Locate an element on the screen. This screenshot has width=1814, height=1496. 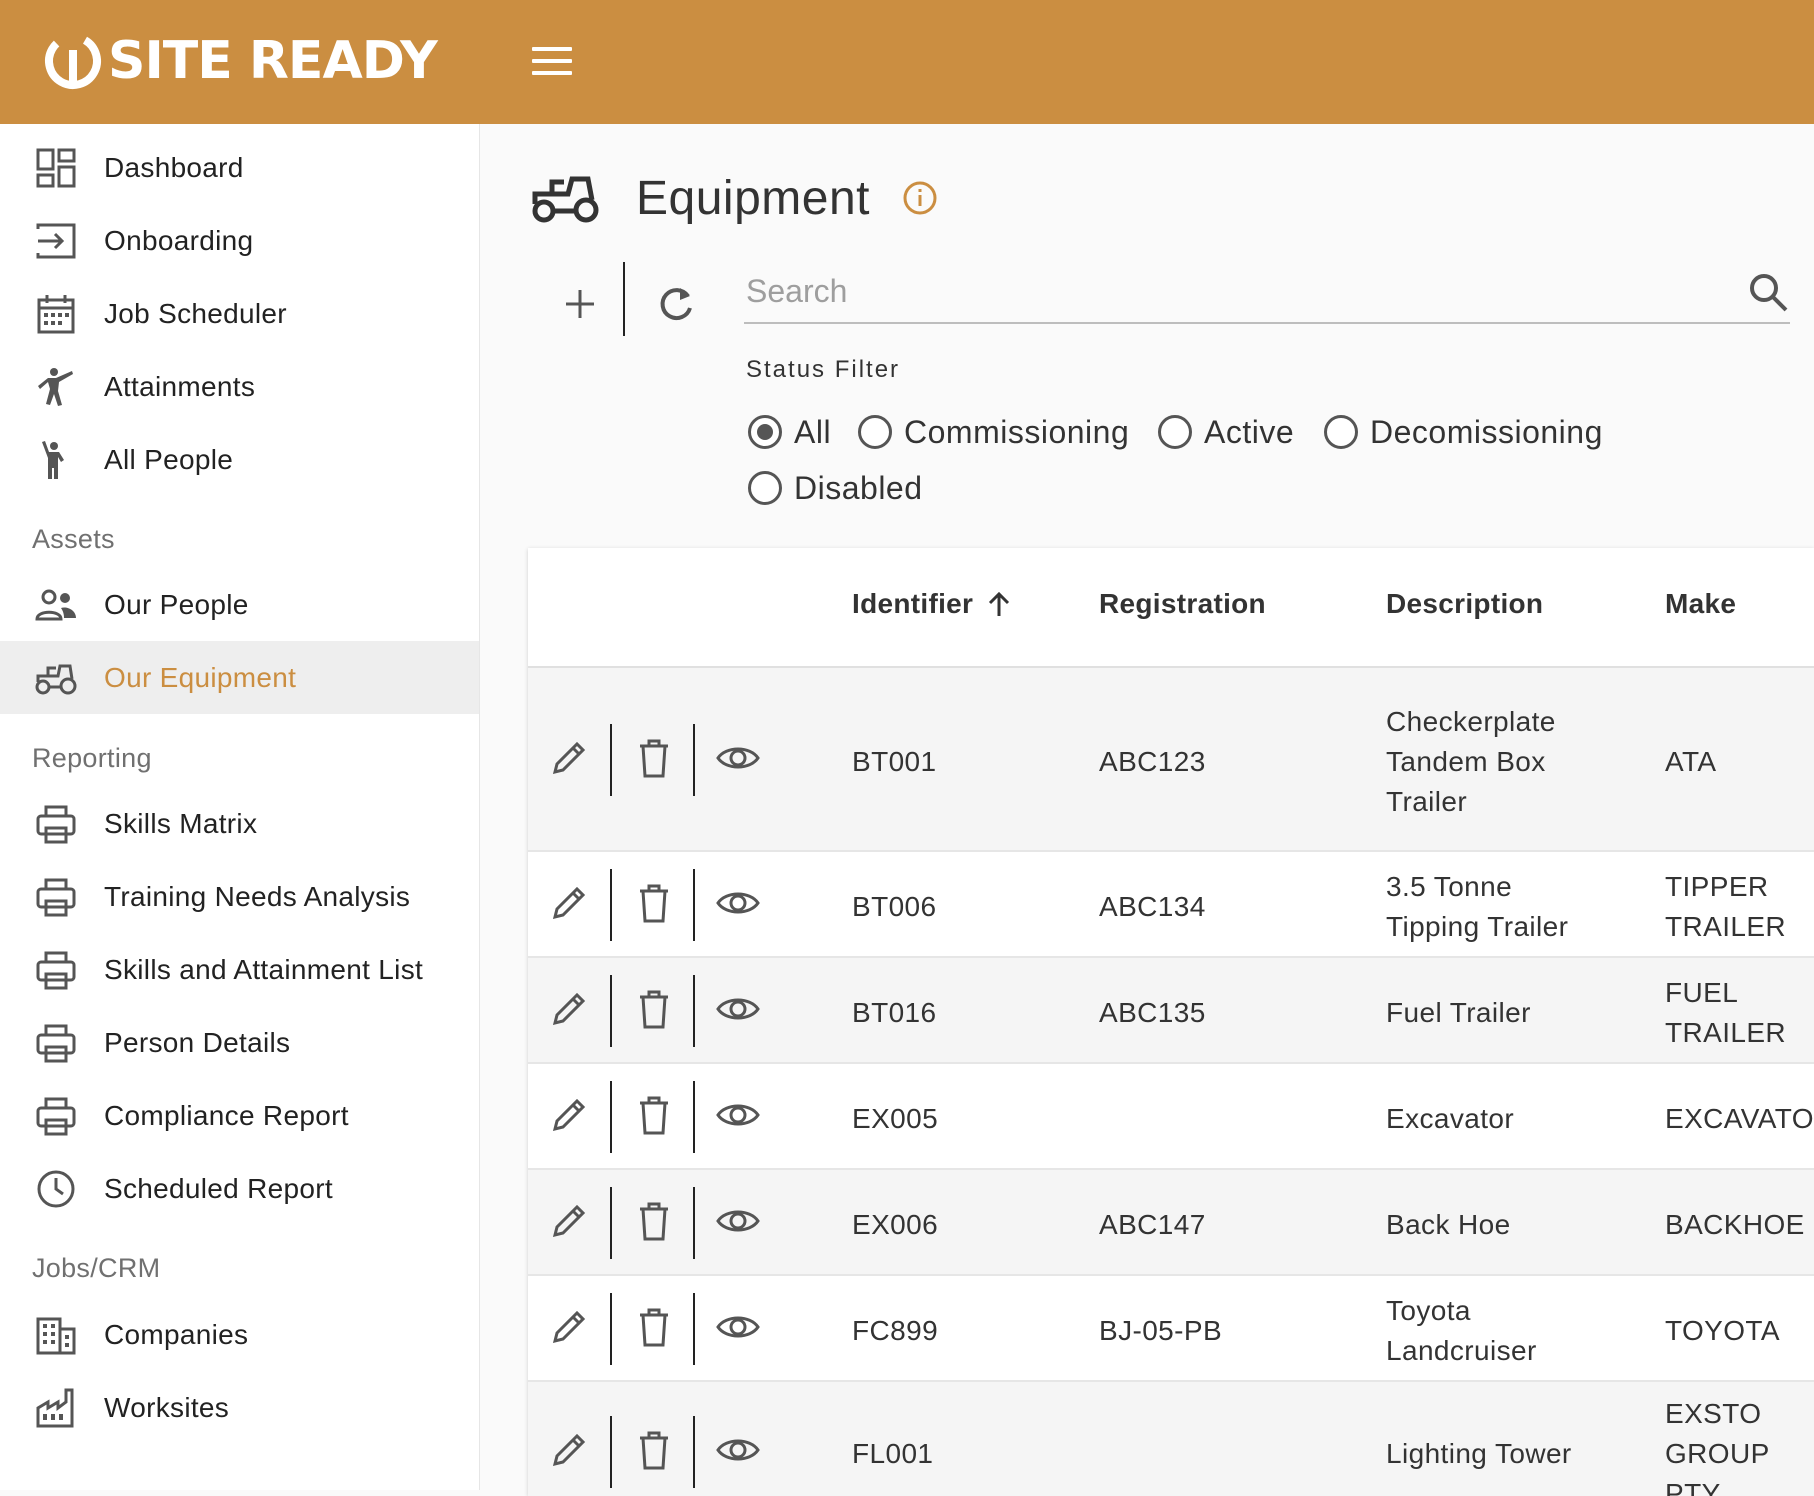
sidebar-item-onboarding: Onboarding is located at coordinates (239, 240).